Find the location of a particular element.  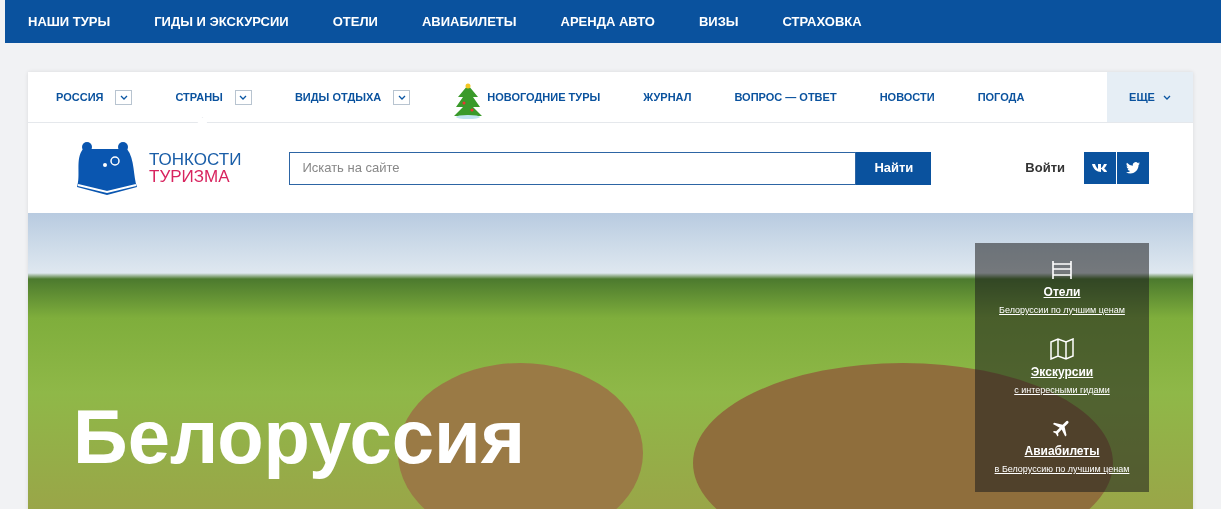

menu-link: НОВОГОДНИЕ ТУРЫ is located at coordinates (544, 97).